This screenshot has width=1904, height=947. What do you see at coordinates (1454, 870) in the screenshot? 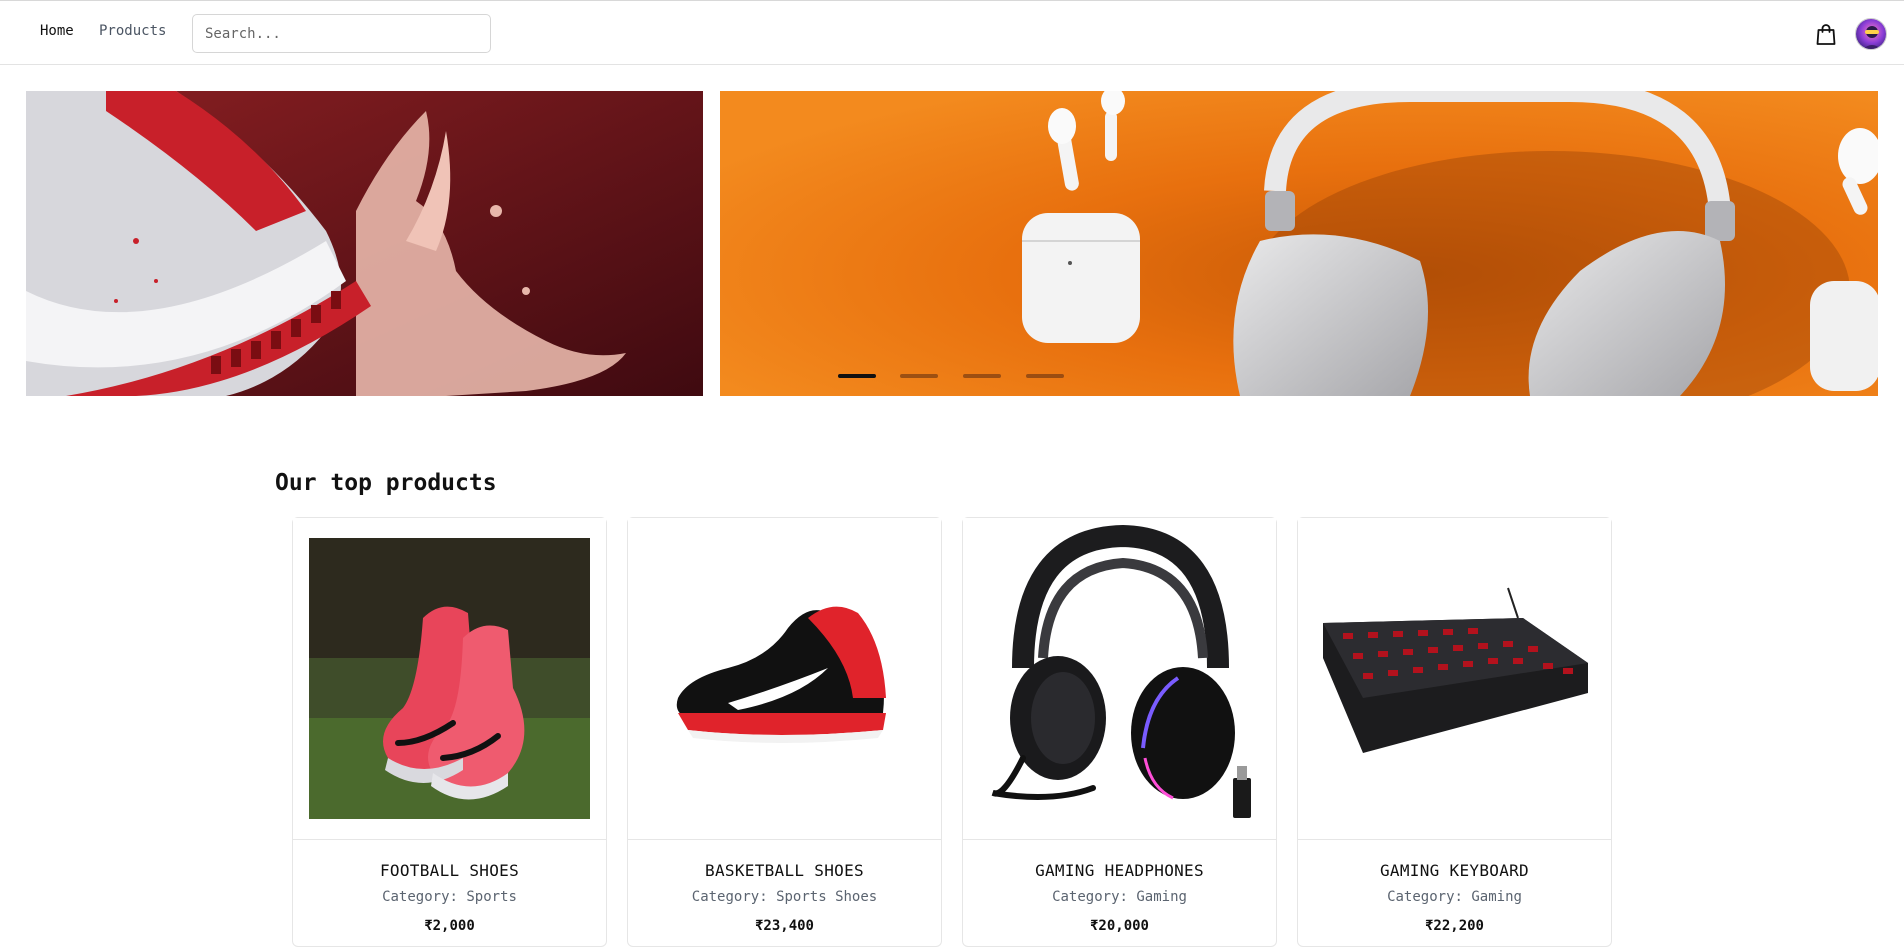
I see `product-name: GAMING KEYBOARD` at bounding box center [1454, 870].